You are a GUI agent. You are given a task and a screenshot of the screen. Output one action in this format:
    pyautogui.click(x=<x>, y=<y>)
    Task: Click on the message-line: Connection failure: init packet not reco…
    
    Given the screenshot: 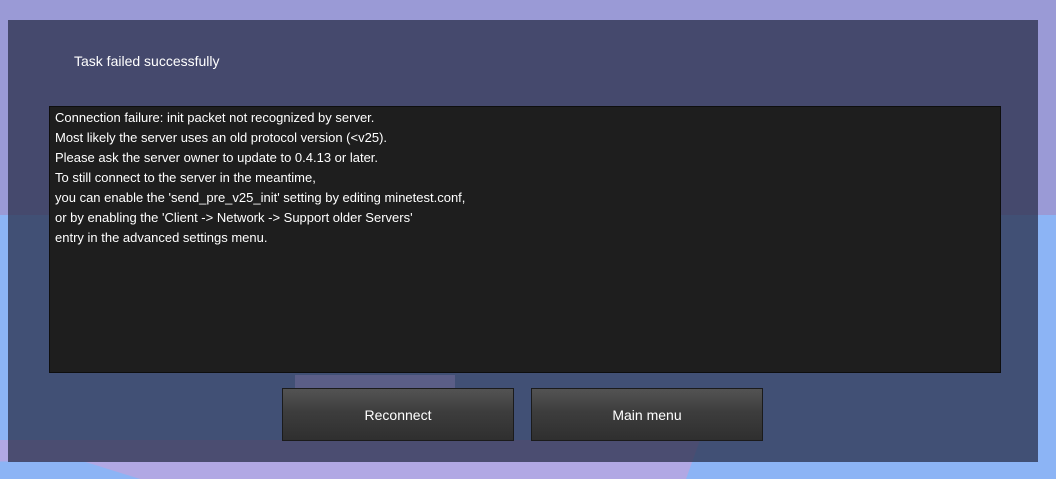 What is the action you would take?
    pyautogui.click(x=215, y=117)
    